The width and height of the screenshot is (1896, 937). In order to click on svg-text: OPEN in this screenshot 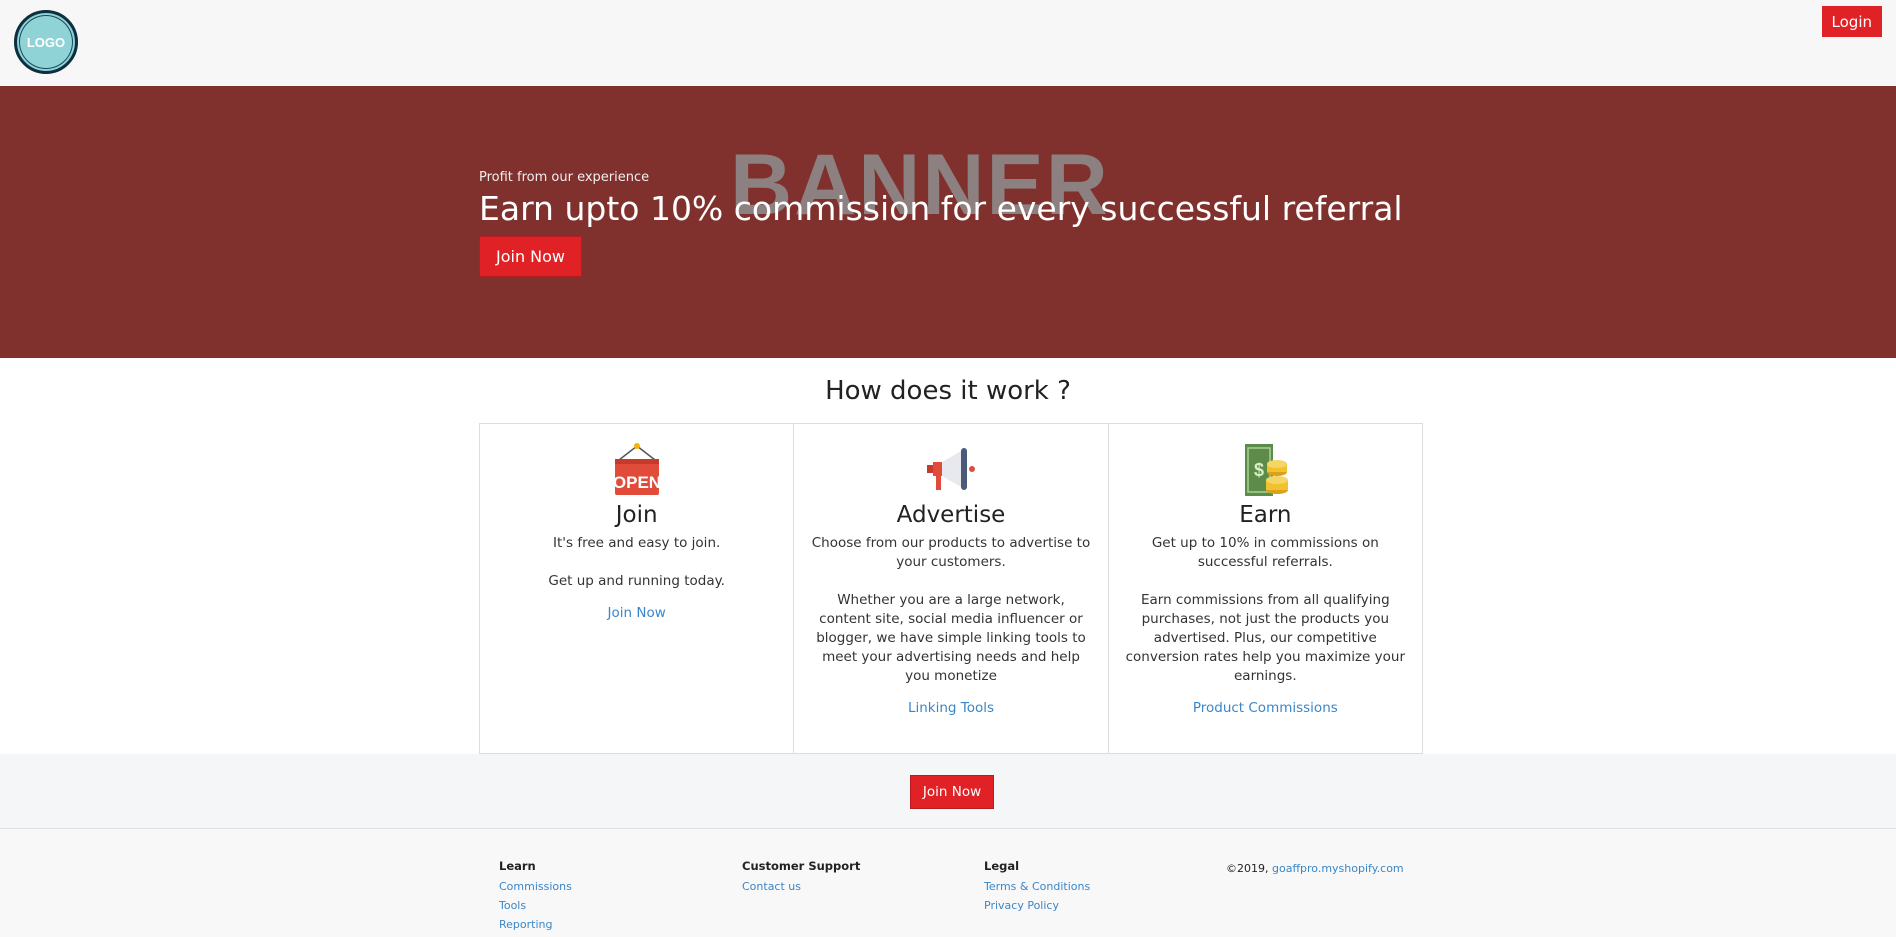, I will do `click(637, 482)`.